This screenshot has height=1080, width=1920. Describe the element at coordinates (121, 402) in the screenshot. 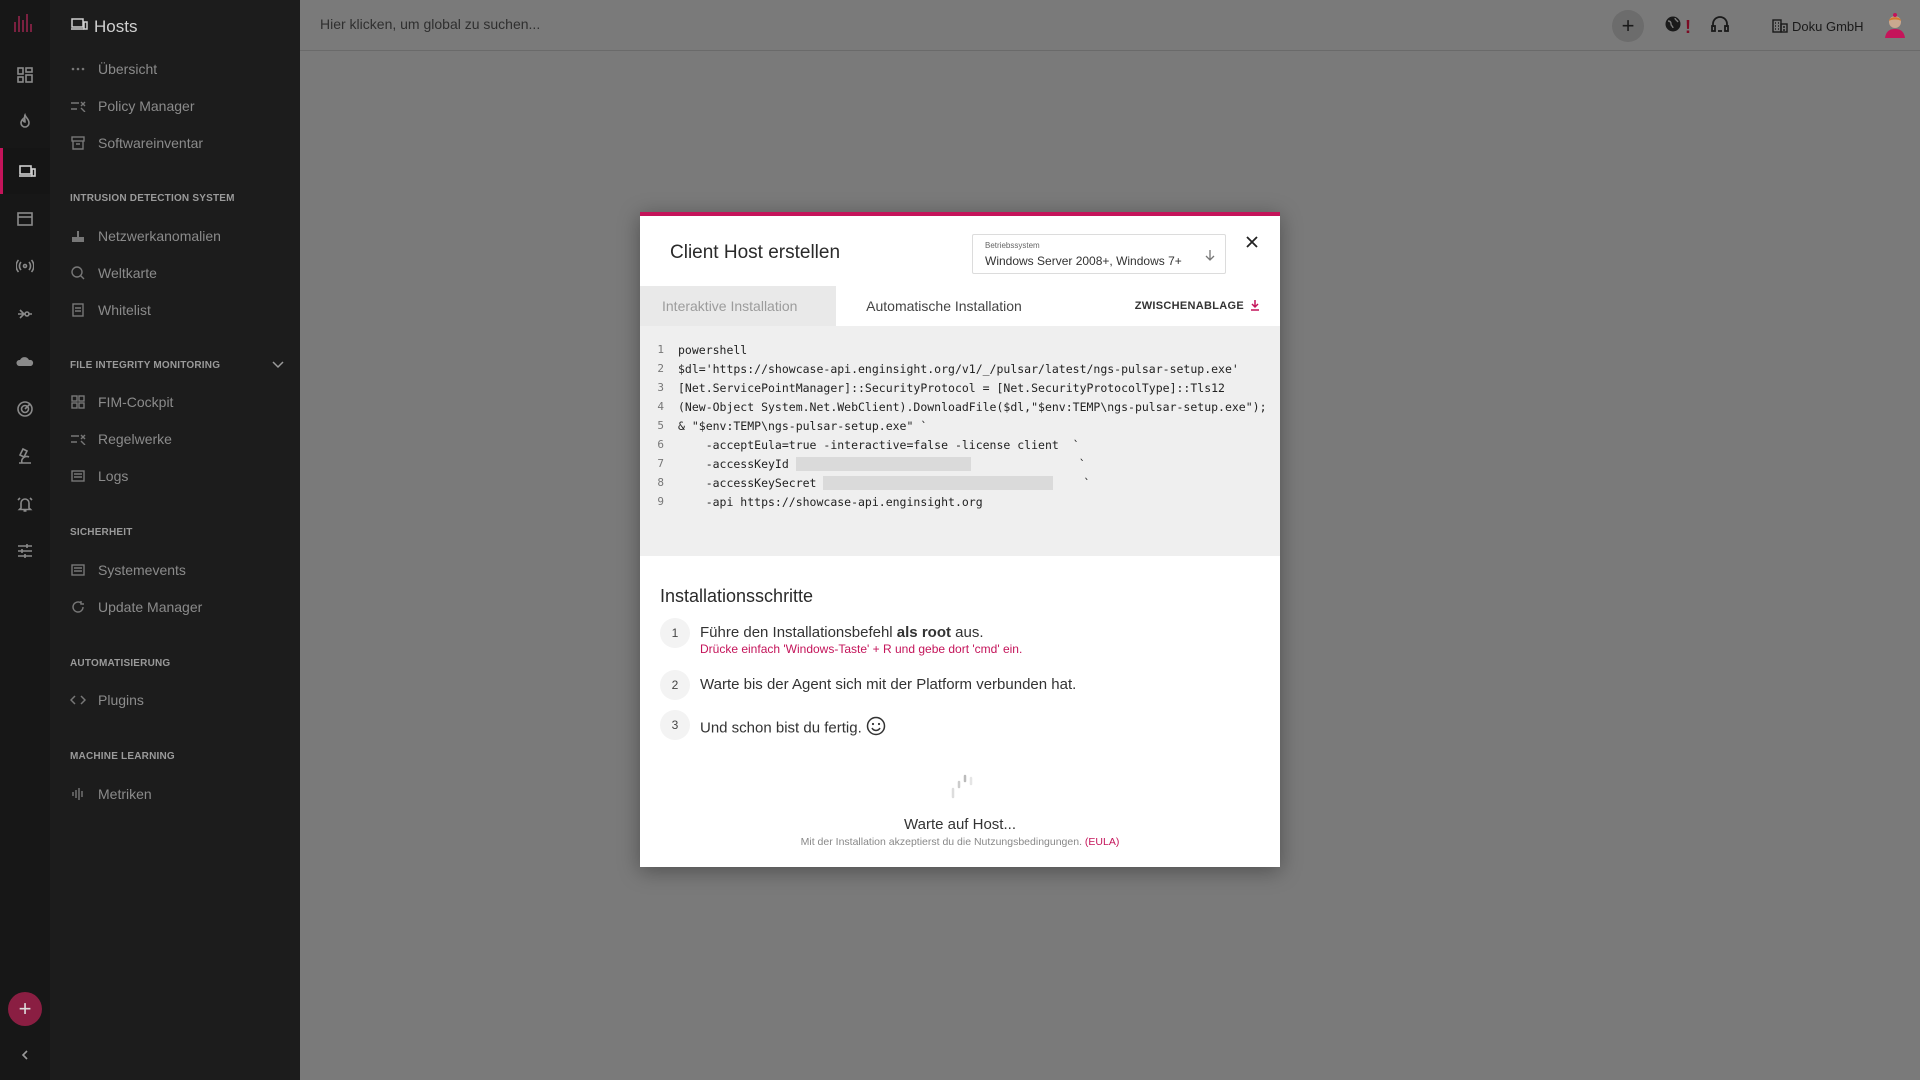

I see `sidebar-item-fim-cockpit: FIM-Cockpit` at that location.